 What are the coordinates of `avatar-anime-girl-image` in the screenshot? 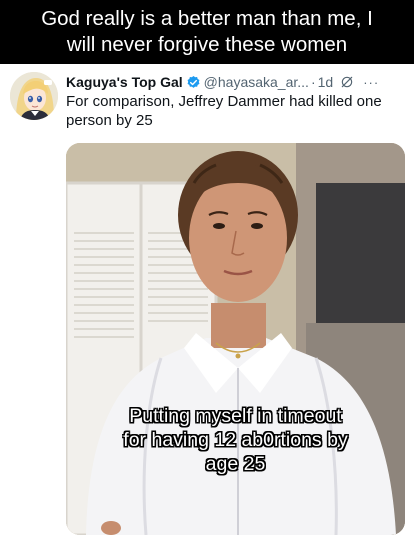 It's located at (34, 96).